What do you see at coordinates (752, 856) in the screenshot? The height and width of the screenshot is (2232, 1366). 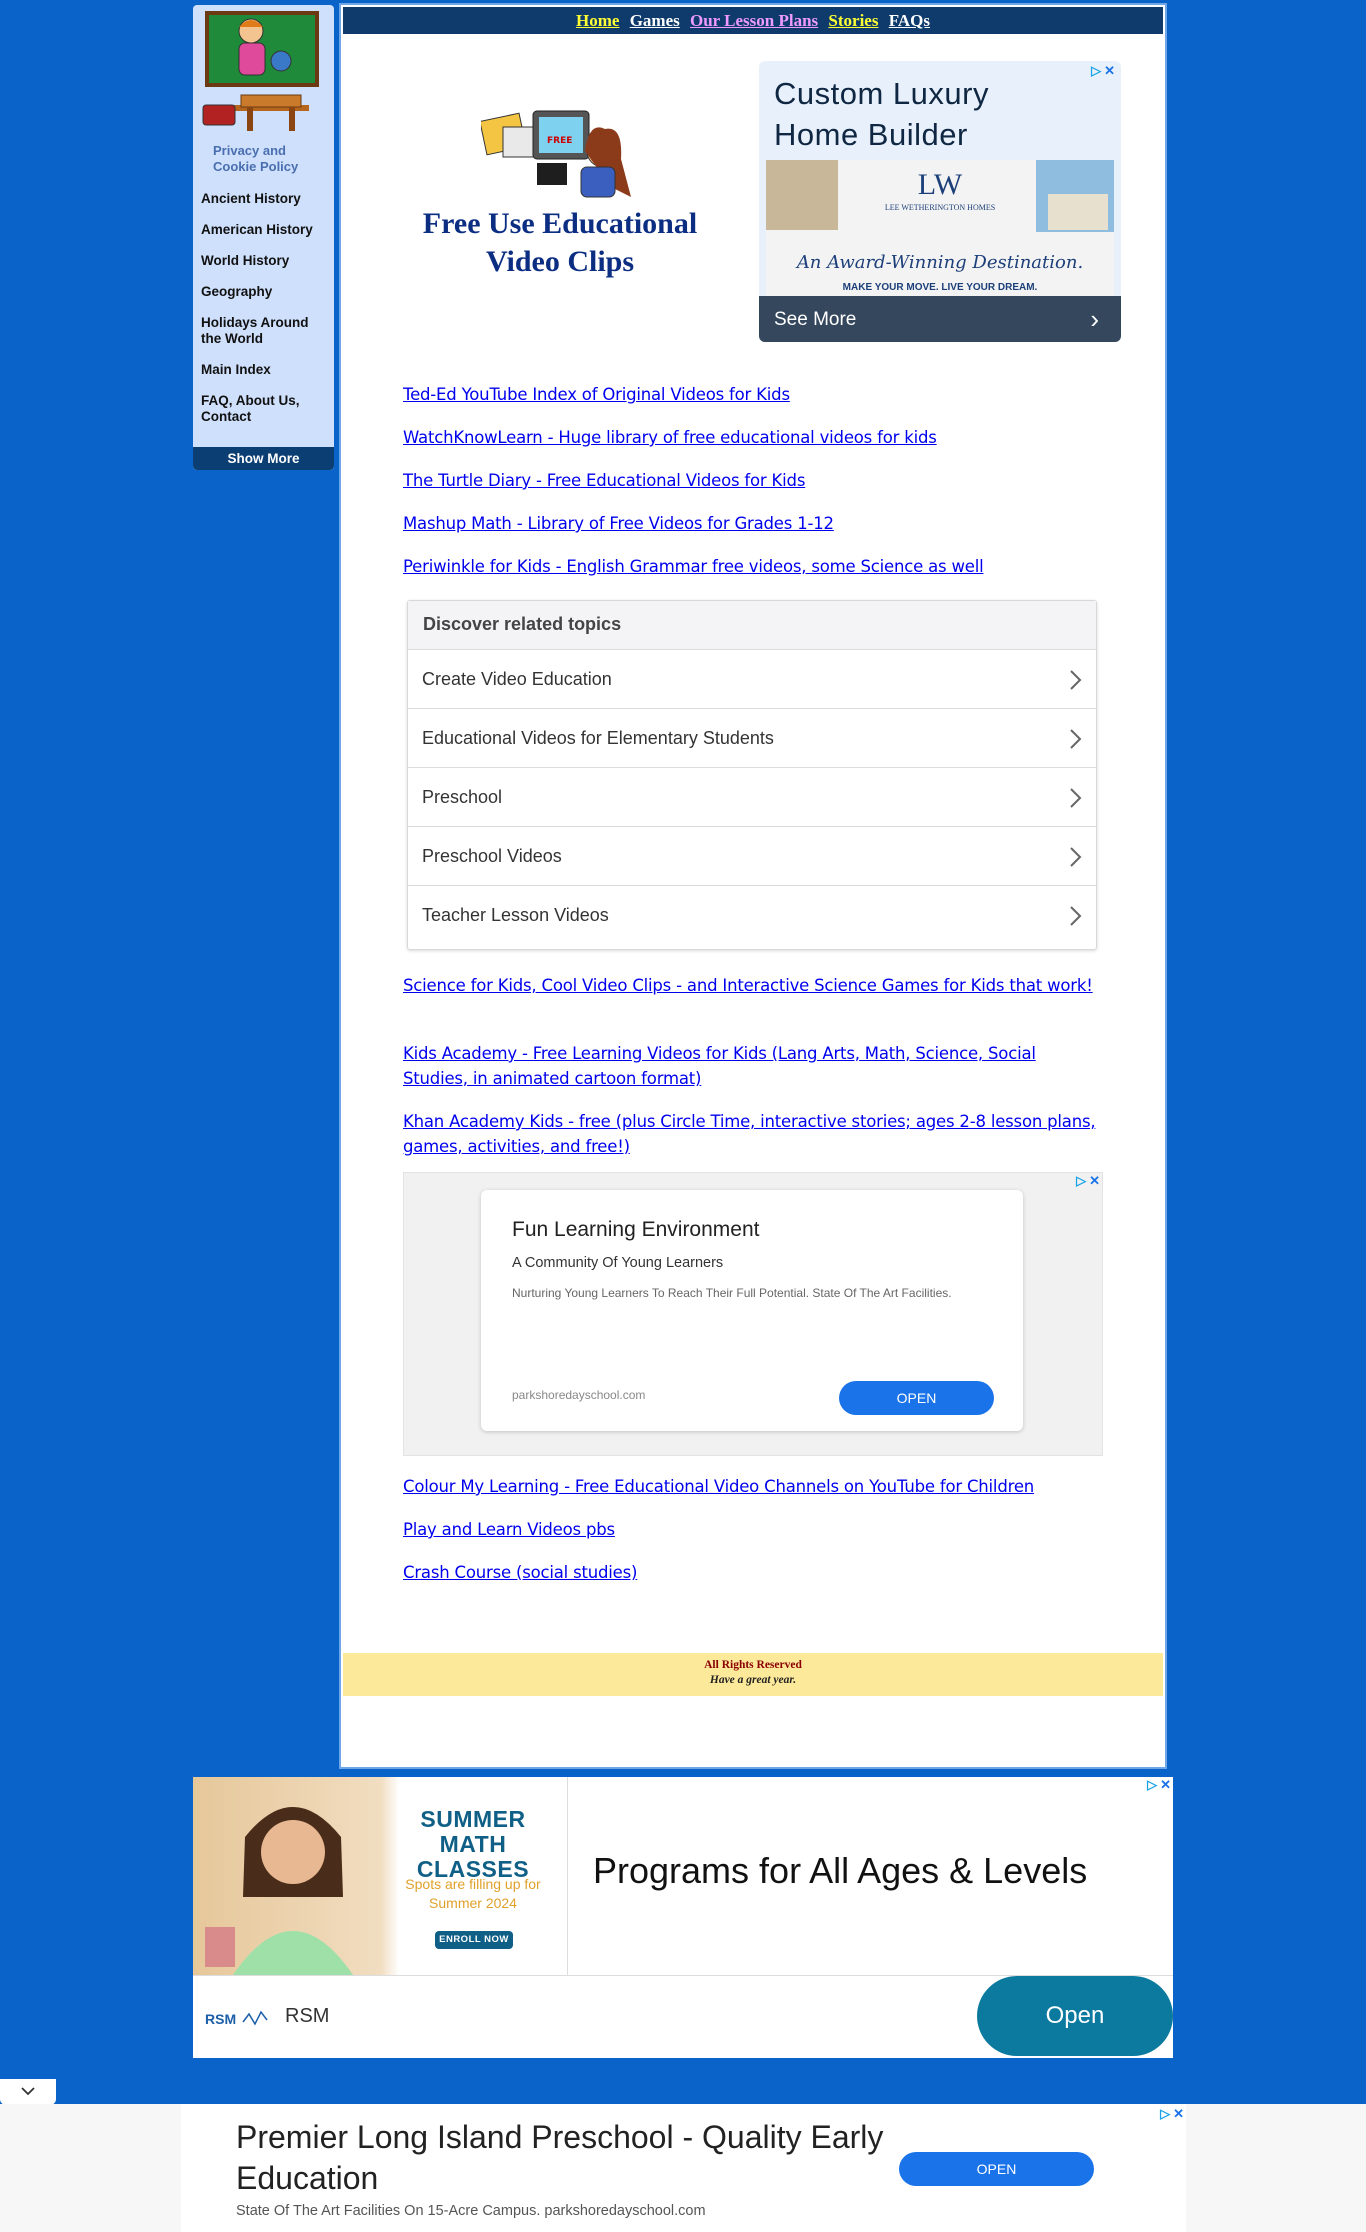 I see `topic-item: Preschool Videos` at bounding box center [752, 856].